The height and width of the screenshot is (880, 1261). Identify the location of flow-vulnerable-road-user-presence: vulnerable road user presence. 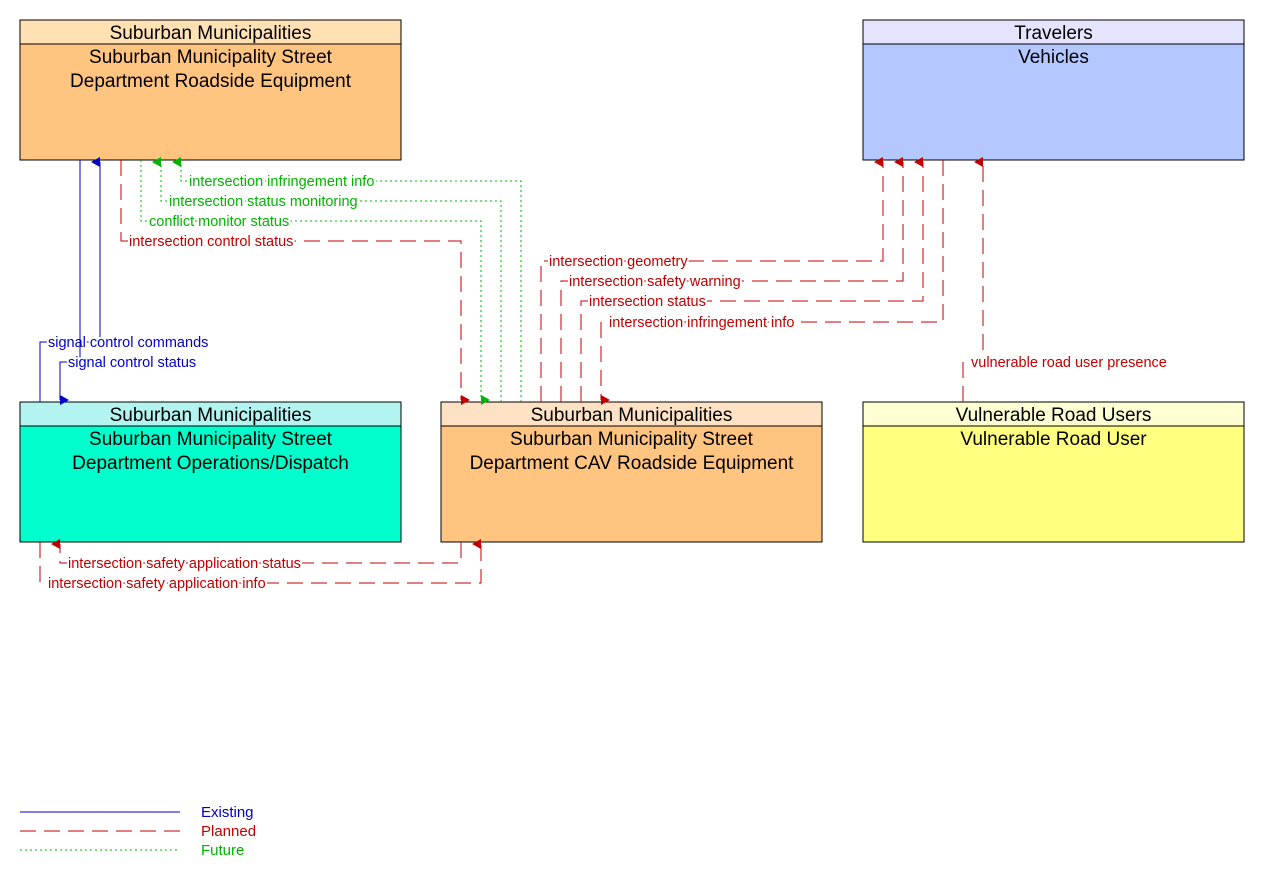
(1065, 279).